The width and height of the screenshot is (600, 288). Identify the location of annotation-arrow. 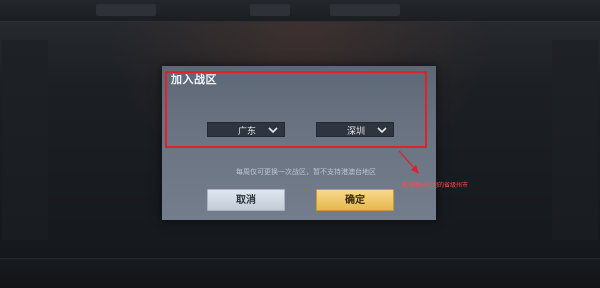
(408, 162).